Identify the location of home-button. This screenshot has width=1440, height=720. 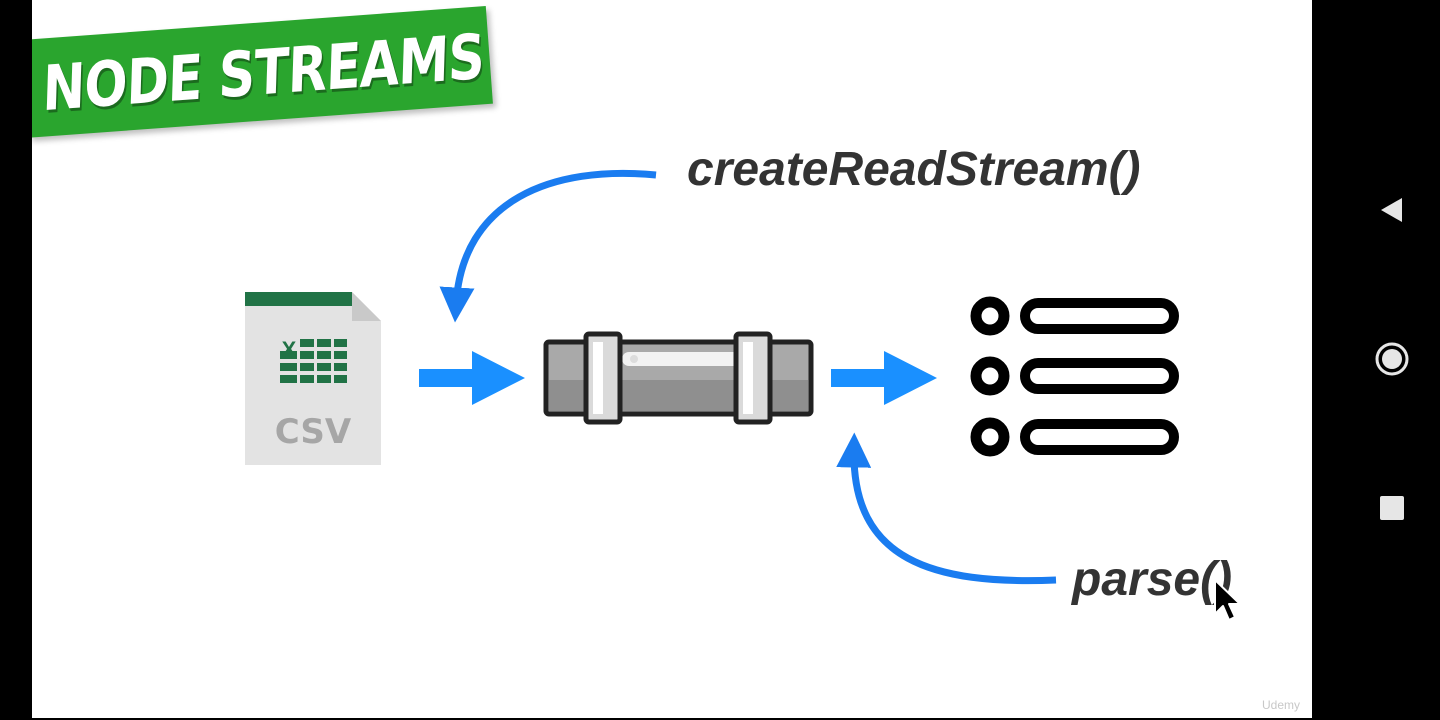
(1392, 359).